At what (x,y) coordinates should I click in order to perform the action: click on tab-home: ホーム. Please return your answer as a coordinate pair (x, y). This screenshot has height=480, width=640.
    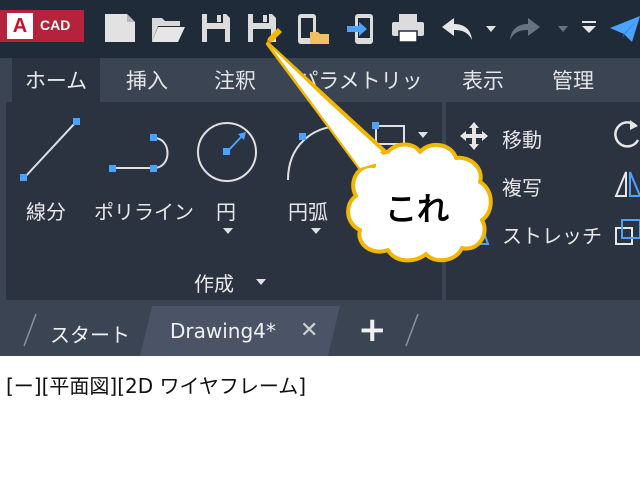
    Looking at the image, I should click on (56, 80).